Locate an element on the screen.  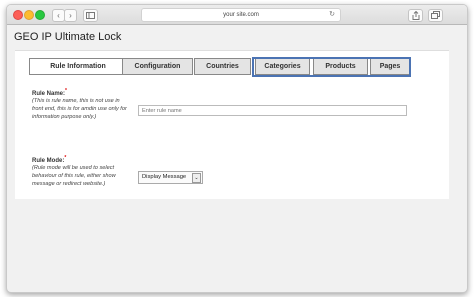
address-text: your site.com is located at coordinates (241, 15).